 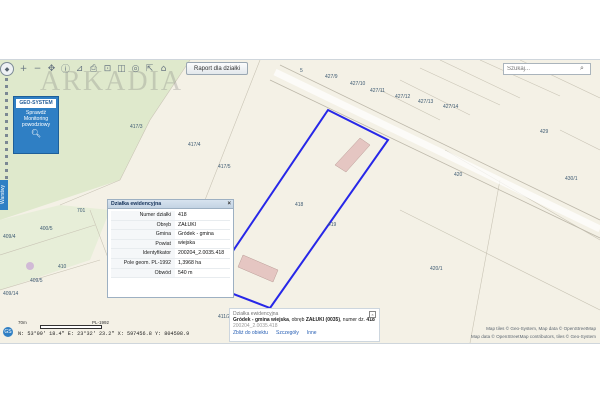 What do you see at coordinates (436, 269) in the screenshot?
I see `parcel-label: 420/1` at bounding box center [436, 269].